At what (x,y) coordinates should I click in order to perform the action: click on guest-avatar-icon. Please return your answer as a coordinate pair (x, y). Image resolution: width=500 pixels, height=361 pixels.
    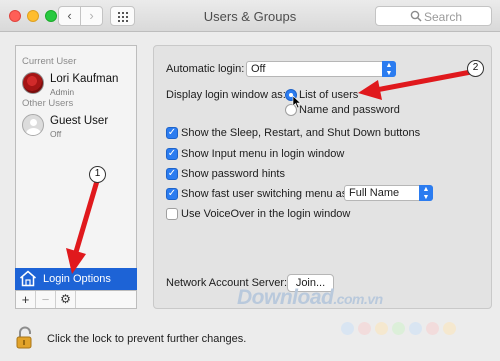
    Looking at the image, I should click on (33, 125).